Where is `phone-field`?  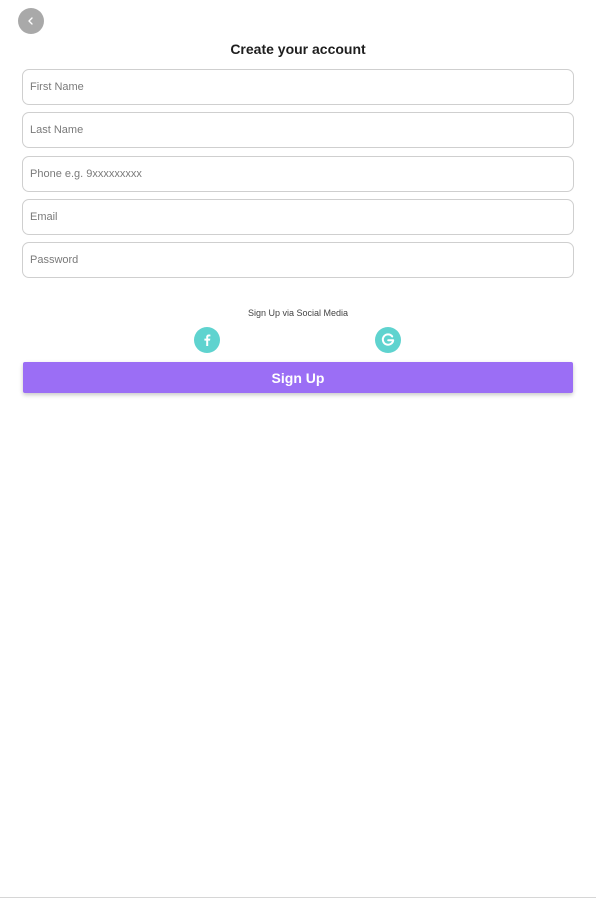 phone-field is located at coordinates (298, 173).